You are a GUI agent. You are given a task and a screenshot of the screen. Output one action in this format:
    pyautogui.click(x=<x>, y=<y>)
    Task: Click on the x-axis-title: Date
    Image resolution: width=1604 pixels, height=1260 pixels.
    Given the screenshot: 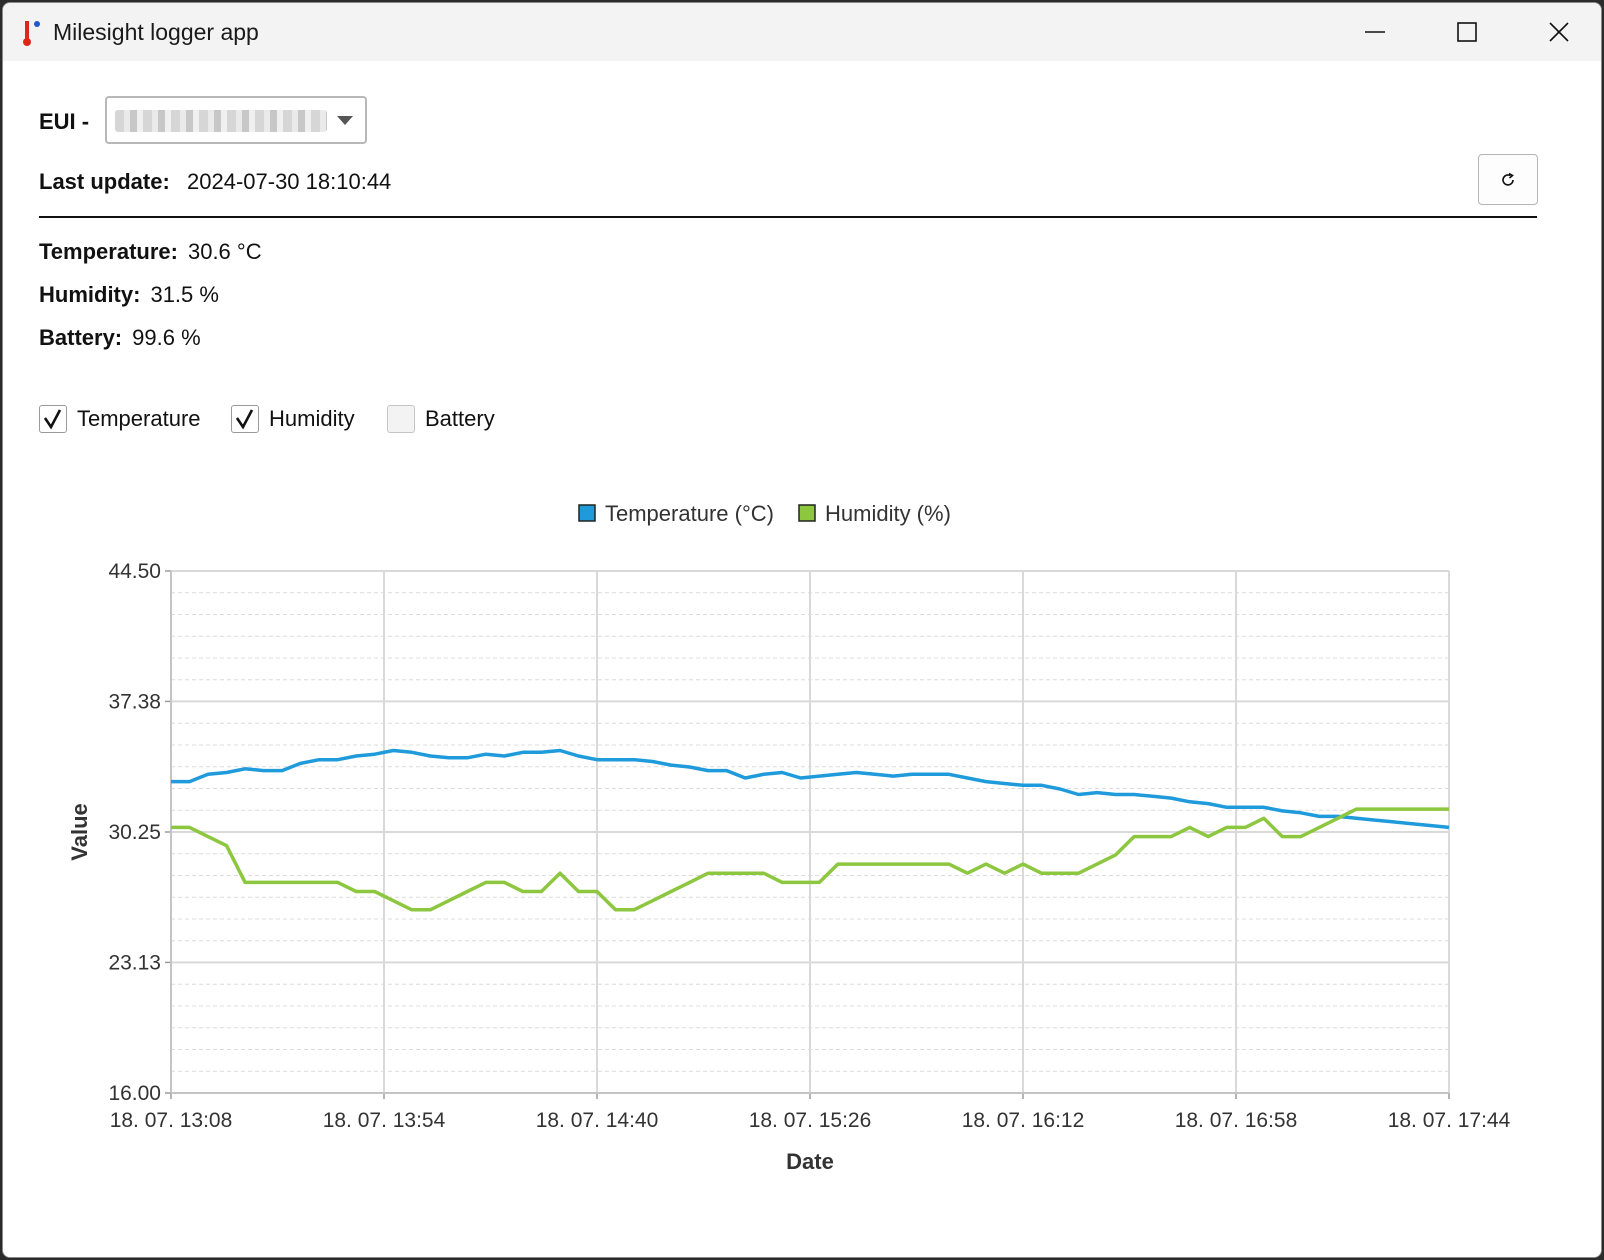 What is the action you would take?
    pyautogui.click(x=810, y=1161)
    